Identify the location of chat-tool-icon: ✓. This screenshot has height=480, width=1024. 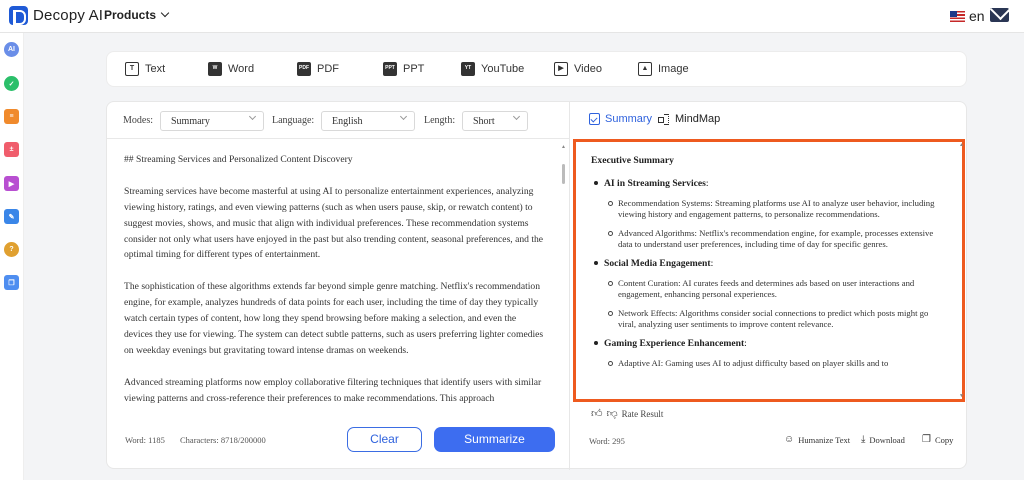
(11, 83).